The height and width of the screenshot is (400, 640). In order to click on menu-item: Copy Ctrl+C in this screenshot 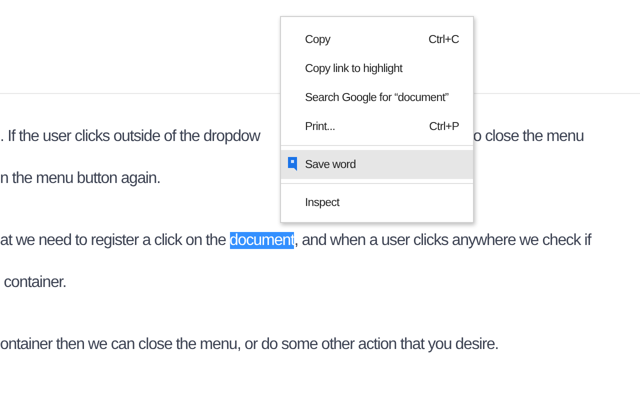, I will do `click(377, 39)`.